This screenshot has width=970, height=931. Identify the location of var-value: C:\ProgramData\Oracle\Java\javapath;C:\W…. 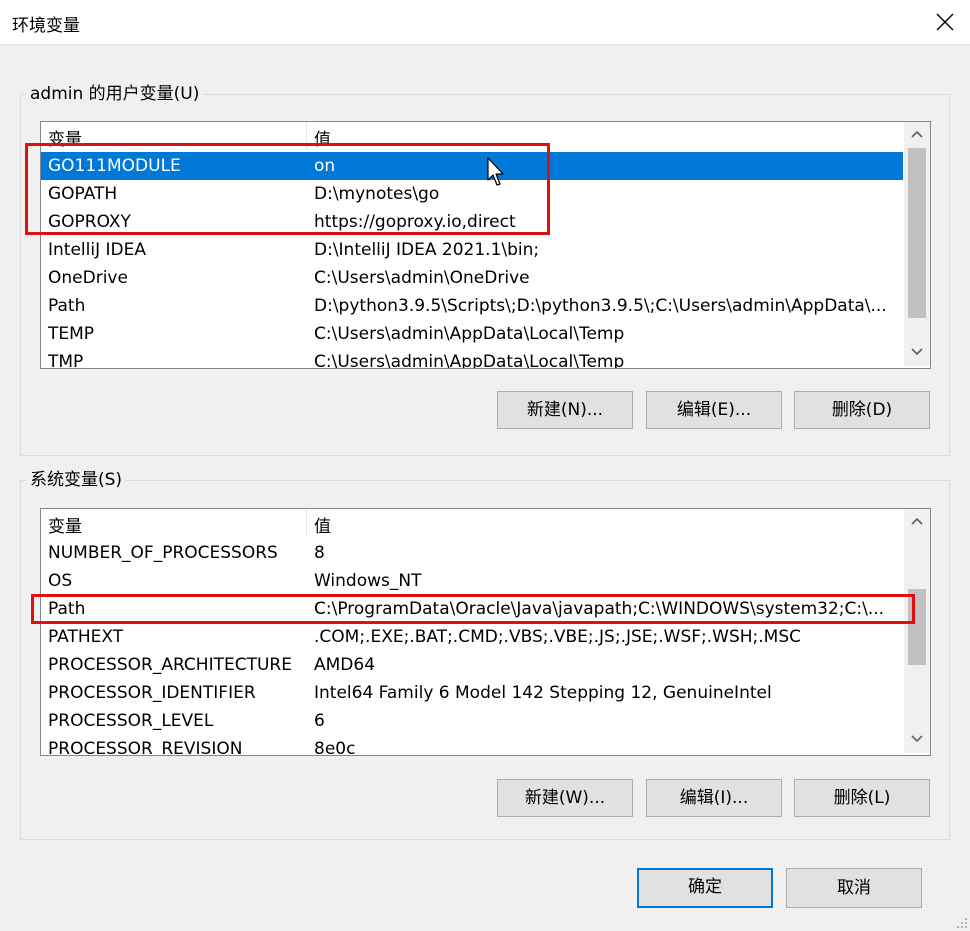
(599, 609).